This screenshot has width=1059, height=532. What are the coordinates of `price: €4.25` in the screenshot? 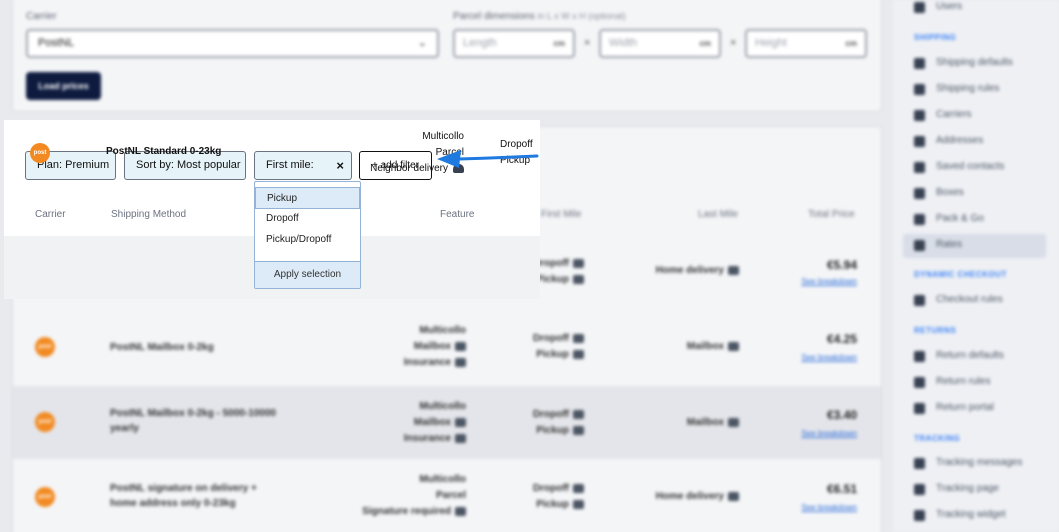 It's located at (841, 339).